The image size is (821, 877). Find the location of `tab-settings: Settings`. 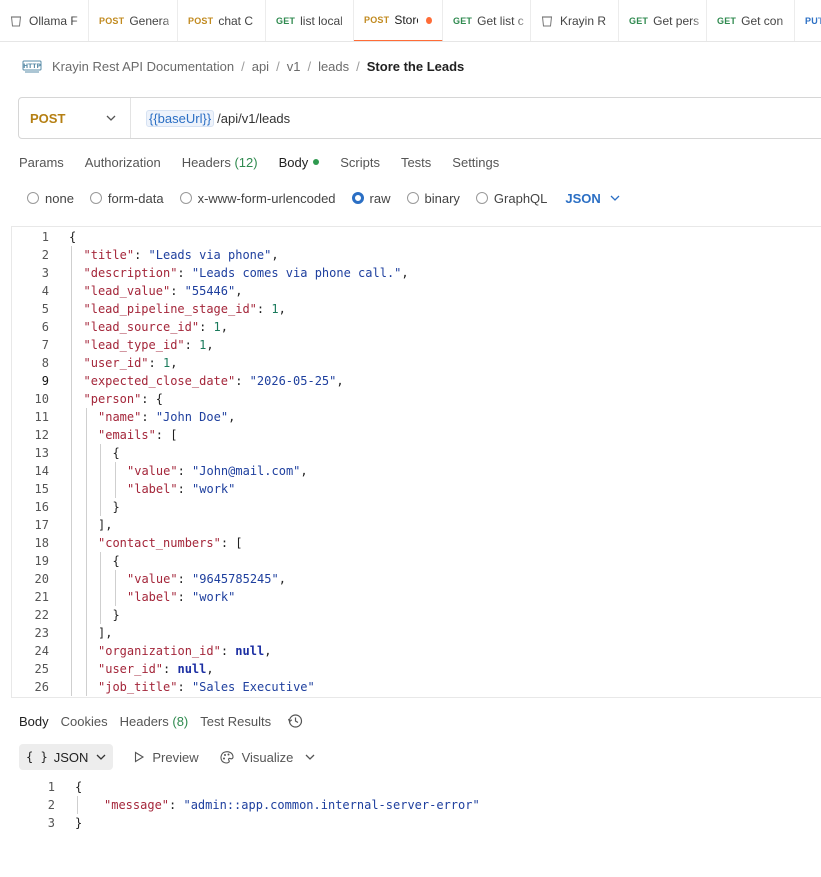

tab-settings: Settings is located at coordinates (475, 162).